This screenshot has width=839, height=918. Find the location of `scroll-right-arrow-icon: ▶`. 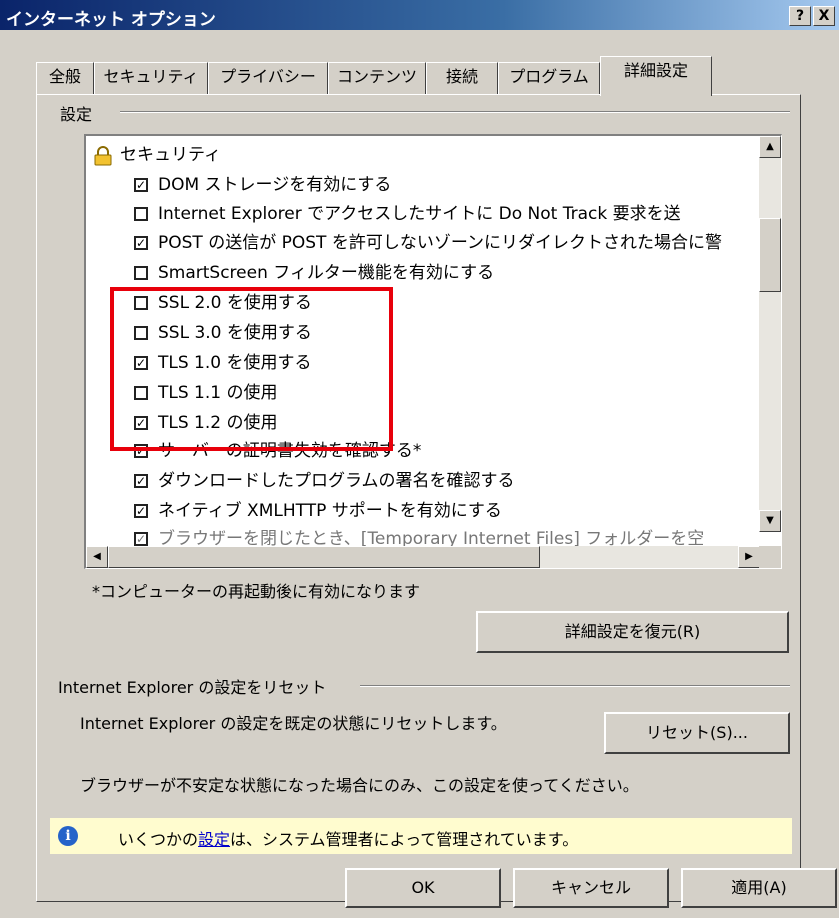

scroll-right-arrow-icon: ▶ is located at coordinates (749, 557).